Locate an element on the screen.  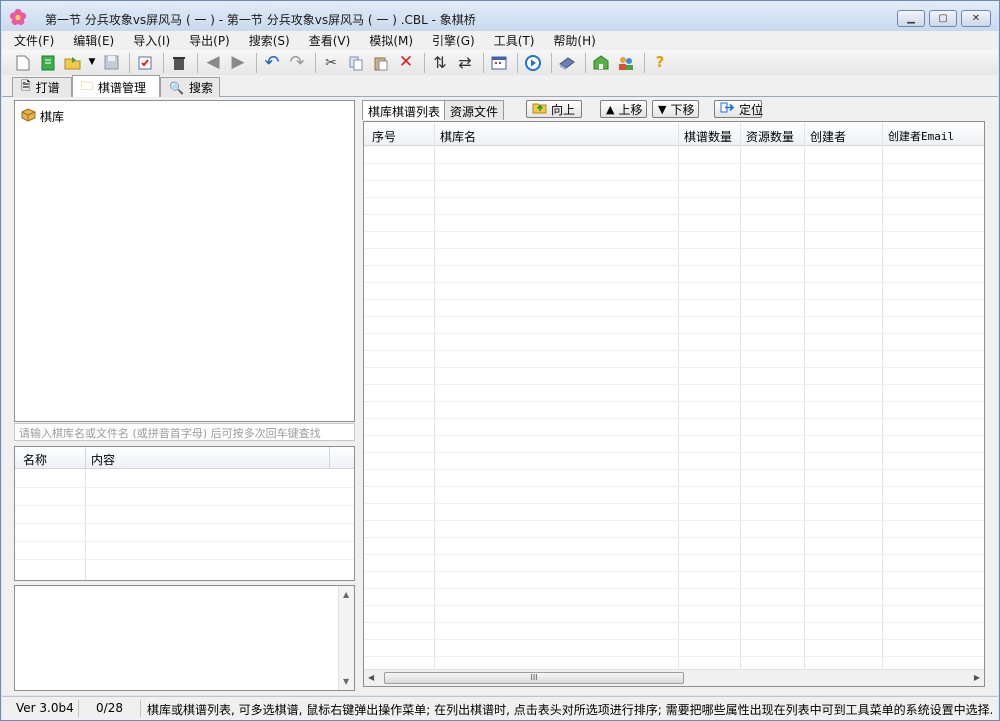
undo-icon: ↶ is located at coordinates (272, 63).